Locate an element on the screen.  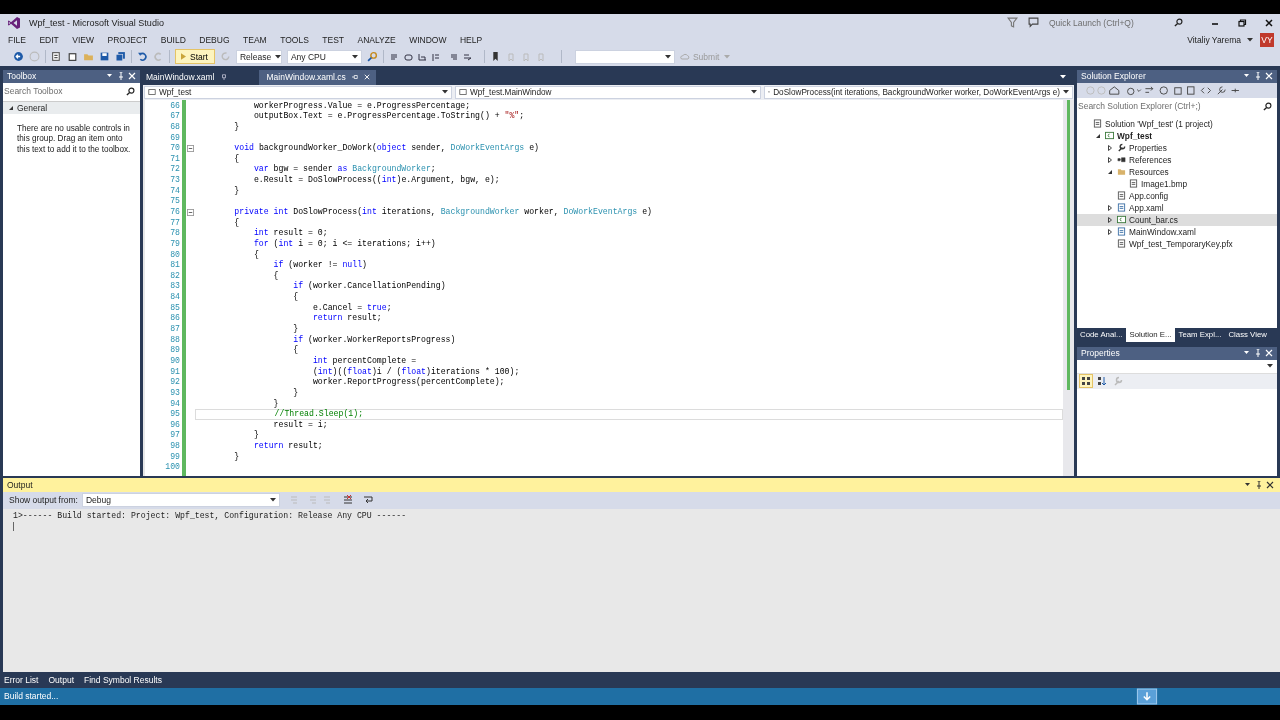
line-number: 74 is located at coordinates (175, 191).